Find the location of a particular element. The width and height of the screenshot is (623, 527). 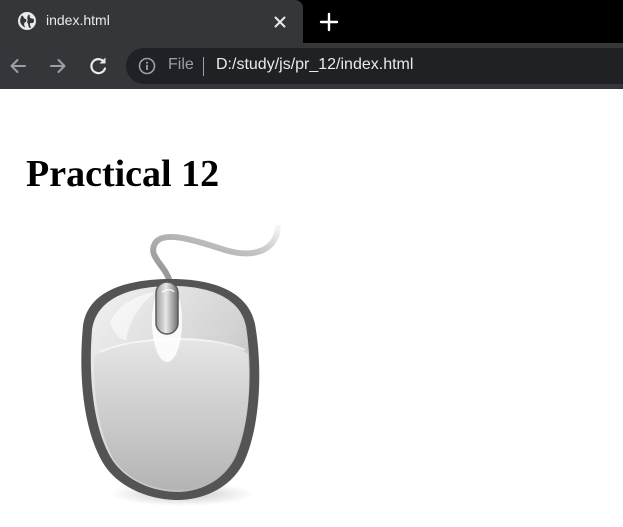

scheme-label: File is located at coordinates (181, 64).